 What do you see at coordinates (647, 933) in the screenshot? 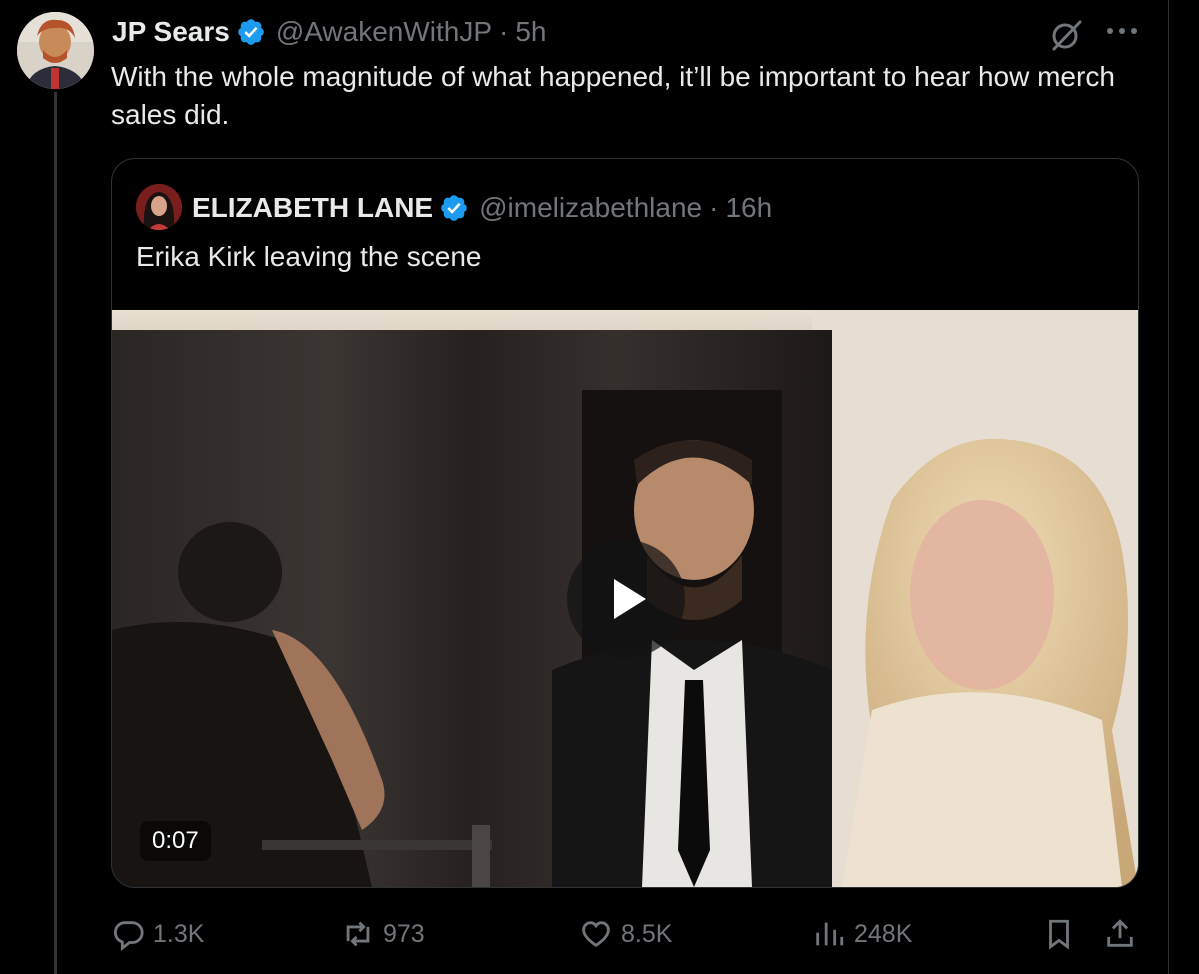
I see `like-count: 8.5K` at bounding box center [647, 933].